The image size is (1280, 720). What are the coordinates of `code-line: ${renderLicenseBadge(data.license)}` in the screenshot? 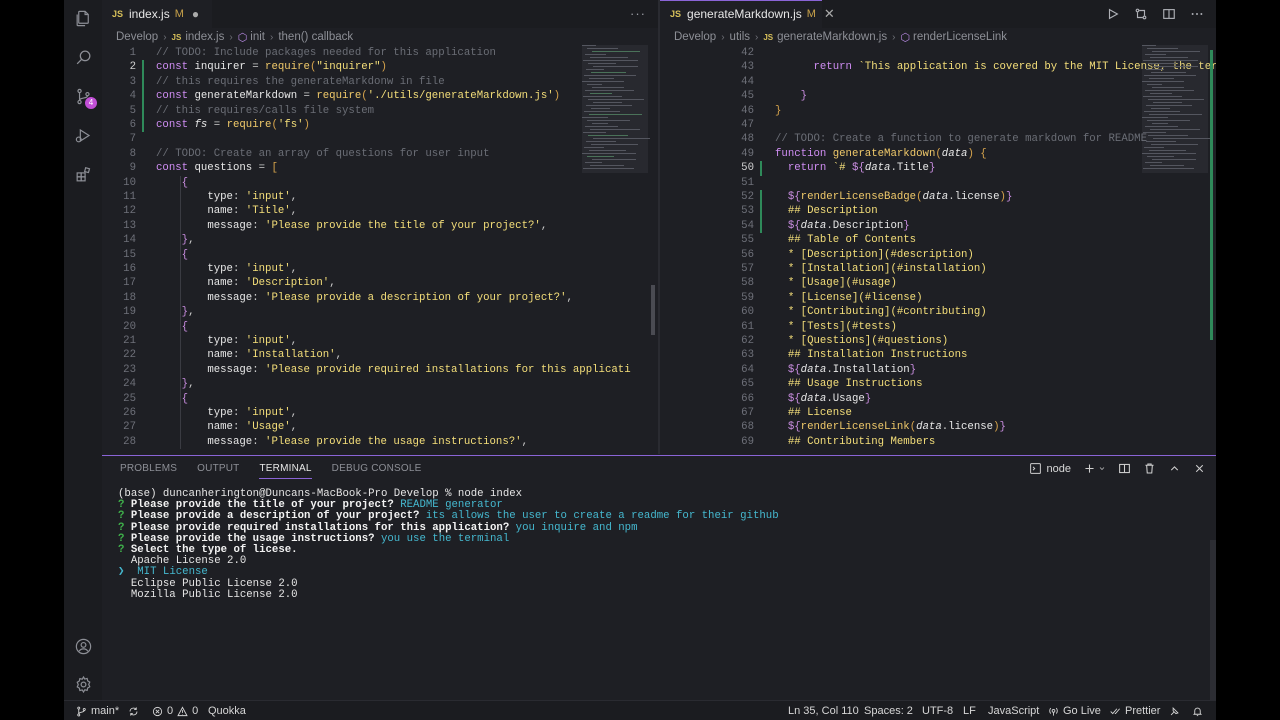 It's located at (894, 197).